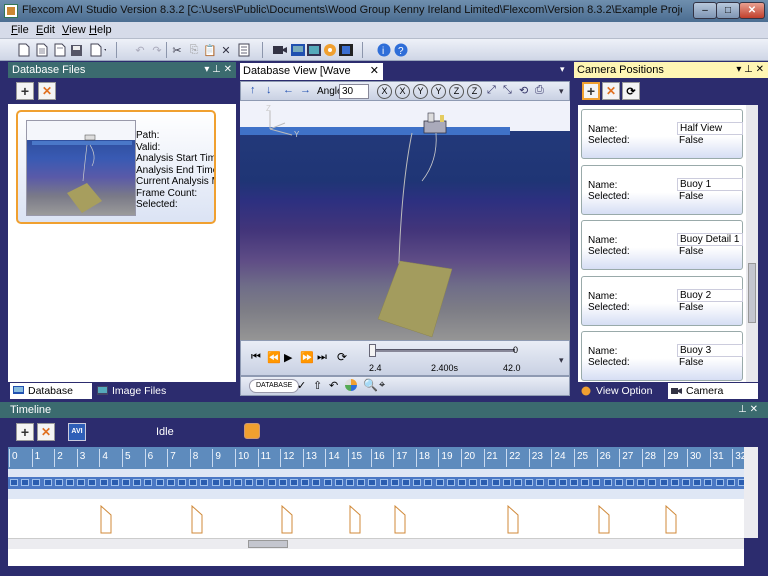 This screenshot has height=576, width=768. I want to click on playback-overflow-icon: ▾, so click(561, 360).